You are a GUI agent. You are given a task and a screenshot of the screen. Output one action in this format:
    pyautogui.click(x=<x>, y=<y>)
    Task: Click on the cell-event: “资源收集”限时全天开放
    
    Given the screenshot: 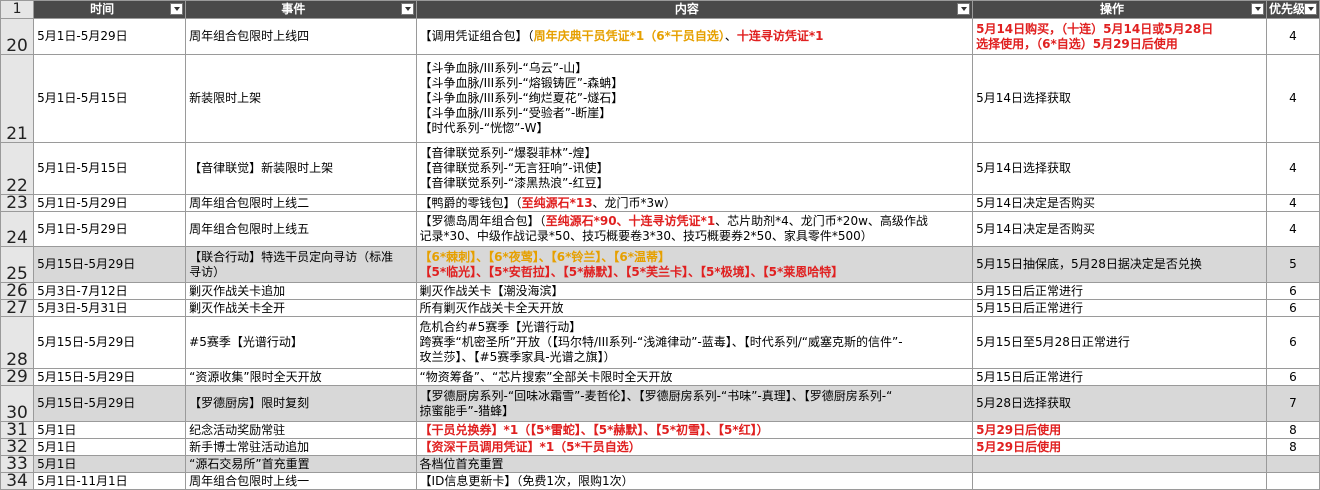 What is the action you would take?
    pyautogui.click(x=301, y=377)
    